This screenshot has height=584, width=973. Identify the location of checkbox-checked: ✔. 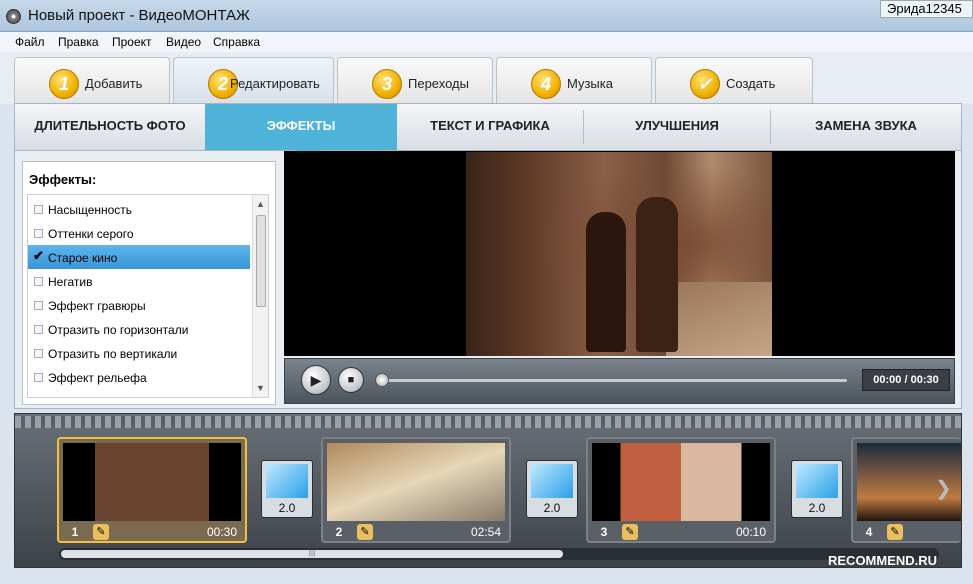
(38, 255).